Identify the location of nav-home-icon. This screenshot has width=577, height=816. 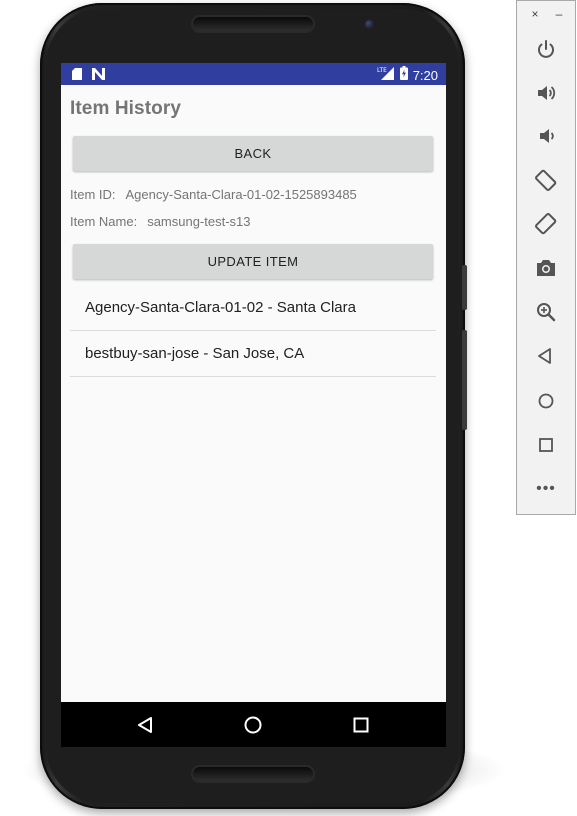
(253, 725).